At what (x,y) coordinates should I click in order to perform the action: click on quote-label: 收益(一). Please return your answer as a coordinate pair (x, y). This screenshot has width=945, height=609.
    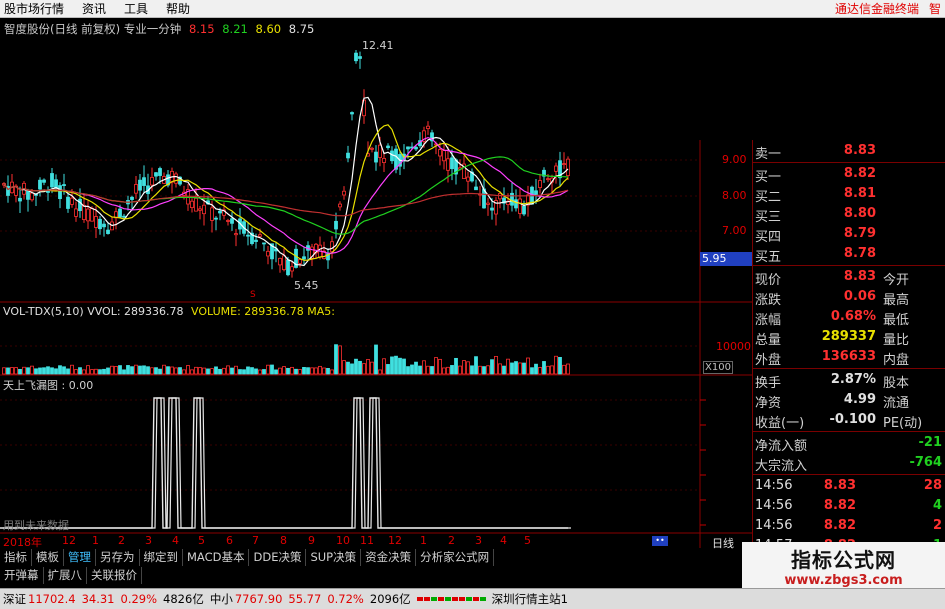
    Looking at the image, I should click on (780, 423).